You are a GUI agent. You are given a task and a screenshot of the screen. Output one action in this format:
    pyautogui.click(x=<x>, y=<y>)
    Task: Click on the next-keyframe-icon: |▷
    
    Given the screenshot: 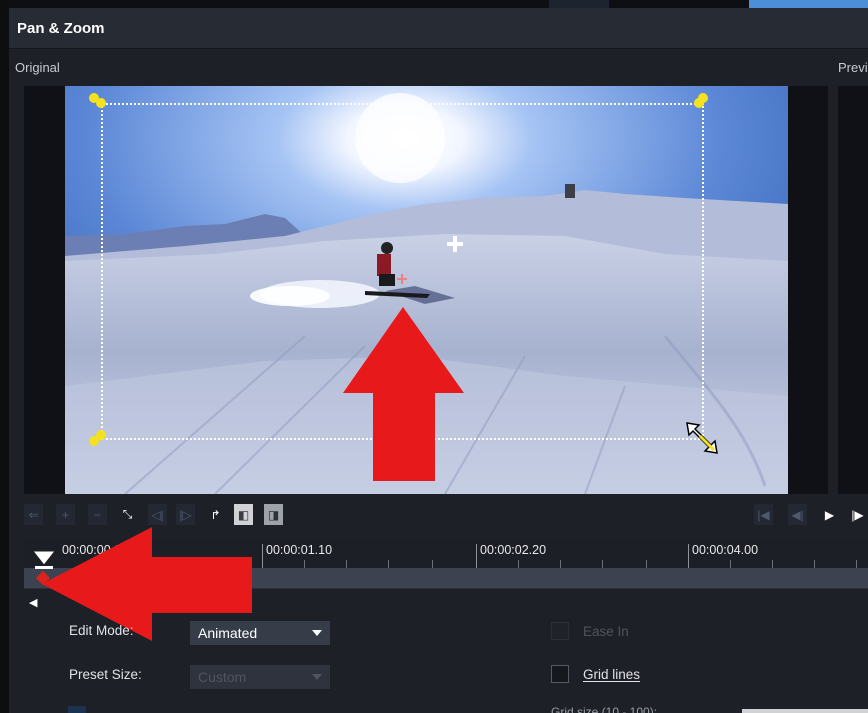 What is the action you would take?
    pyautogui.click(x=185, y=514)
    